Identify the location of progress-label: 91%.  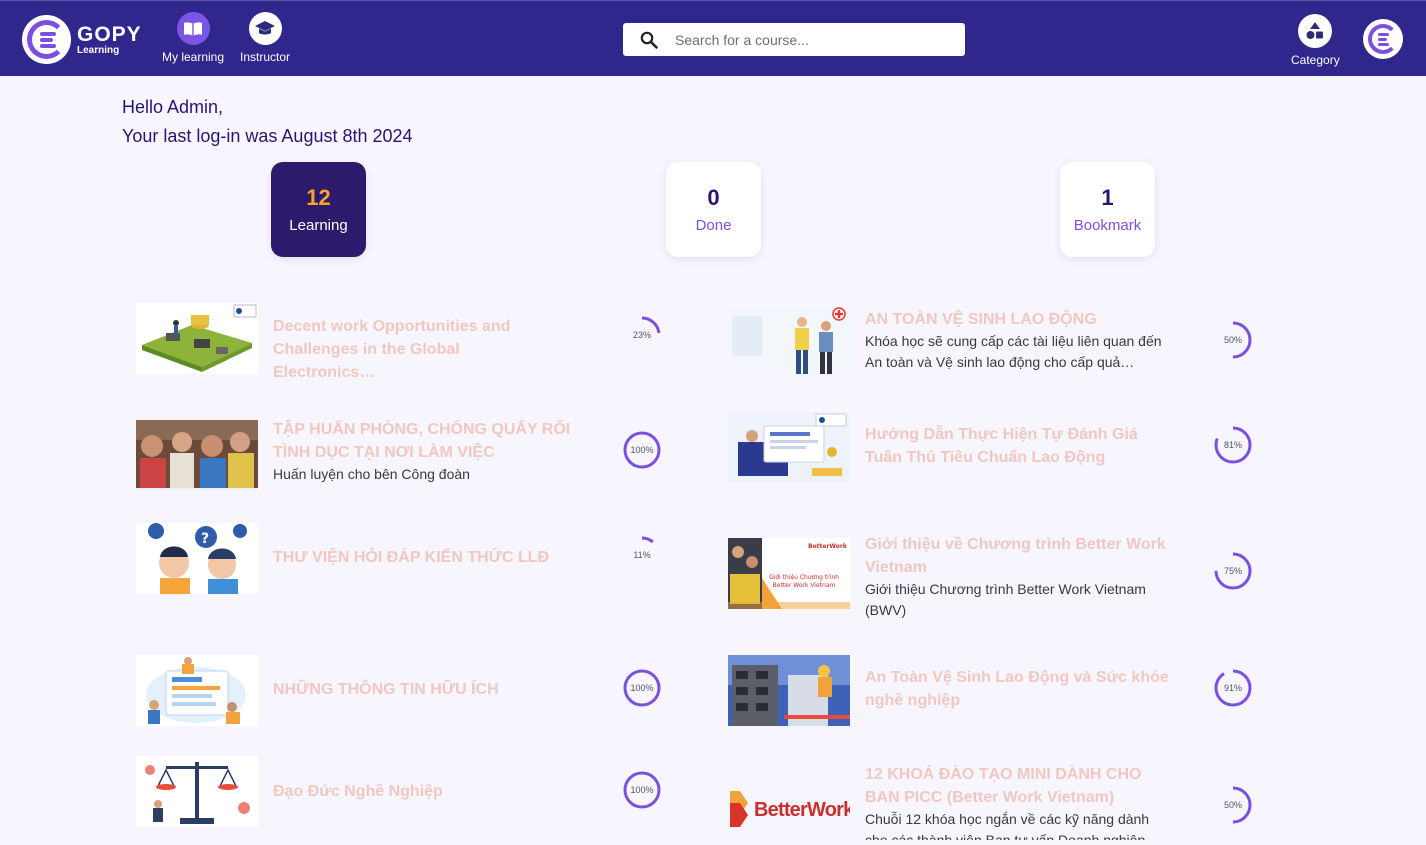
(1232, 688).